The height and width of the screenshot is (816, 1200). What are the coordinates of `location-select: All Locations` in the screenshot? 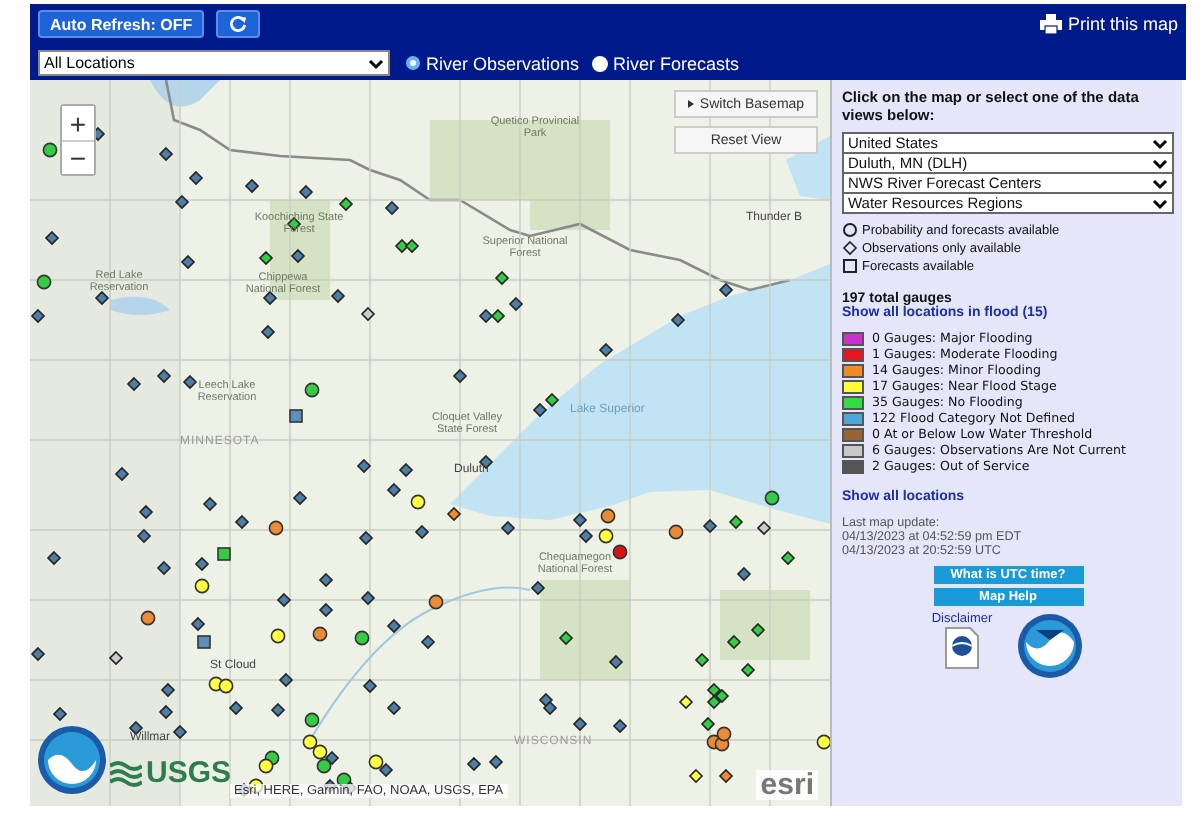 It's located at (214, 63).